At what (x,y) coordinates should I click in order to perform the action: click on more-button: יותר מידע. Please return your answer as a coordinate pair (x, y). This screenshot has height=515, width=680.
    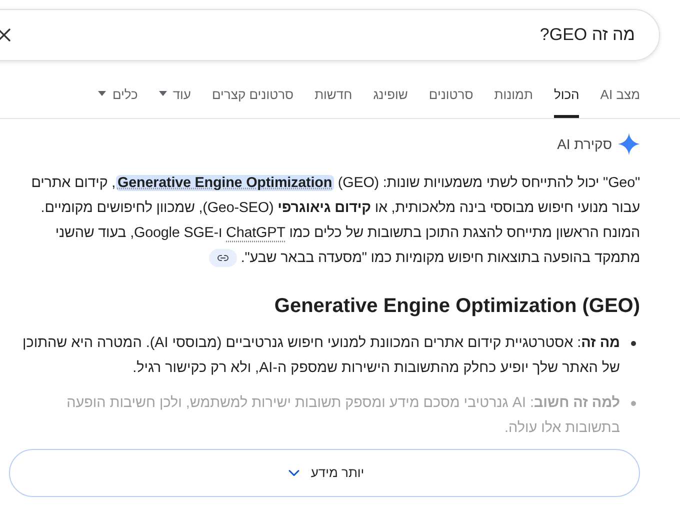
    Looking at the image, I should click on (324, 473).